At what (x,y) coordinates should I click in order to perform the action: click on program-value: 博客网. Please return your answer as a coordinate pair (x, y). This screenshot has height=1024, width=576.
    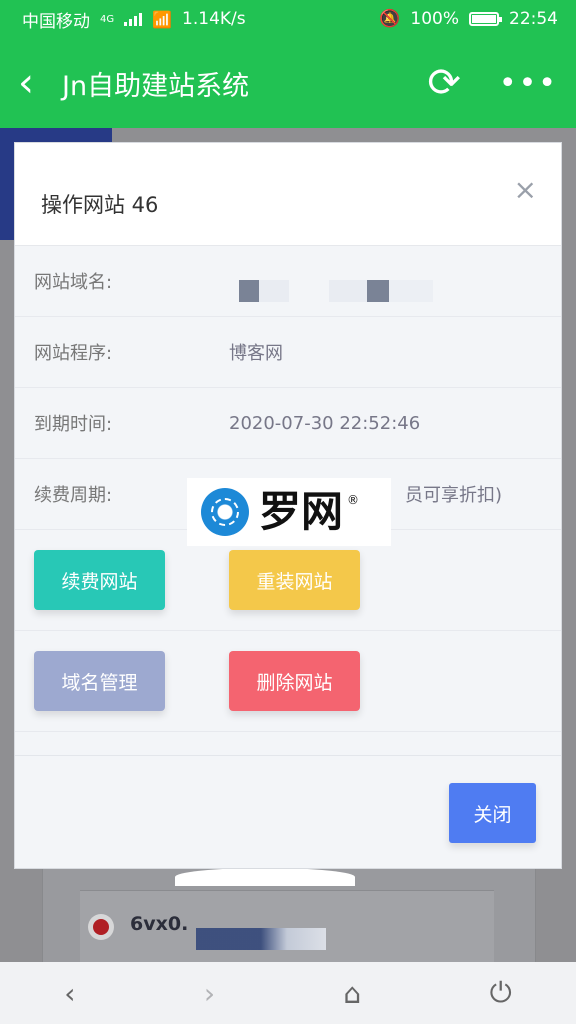
    Looking at the image, I should click on (256, 353).